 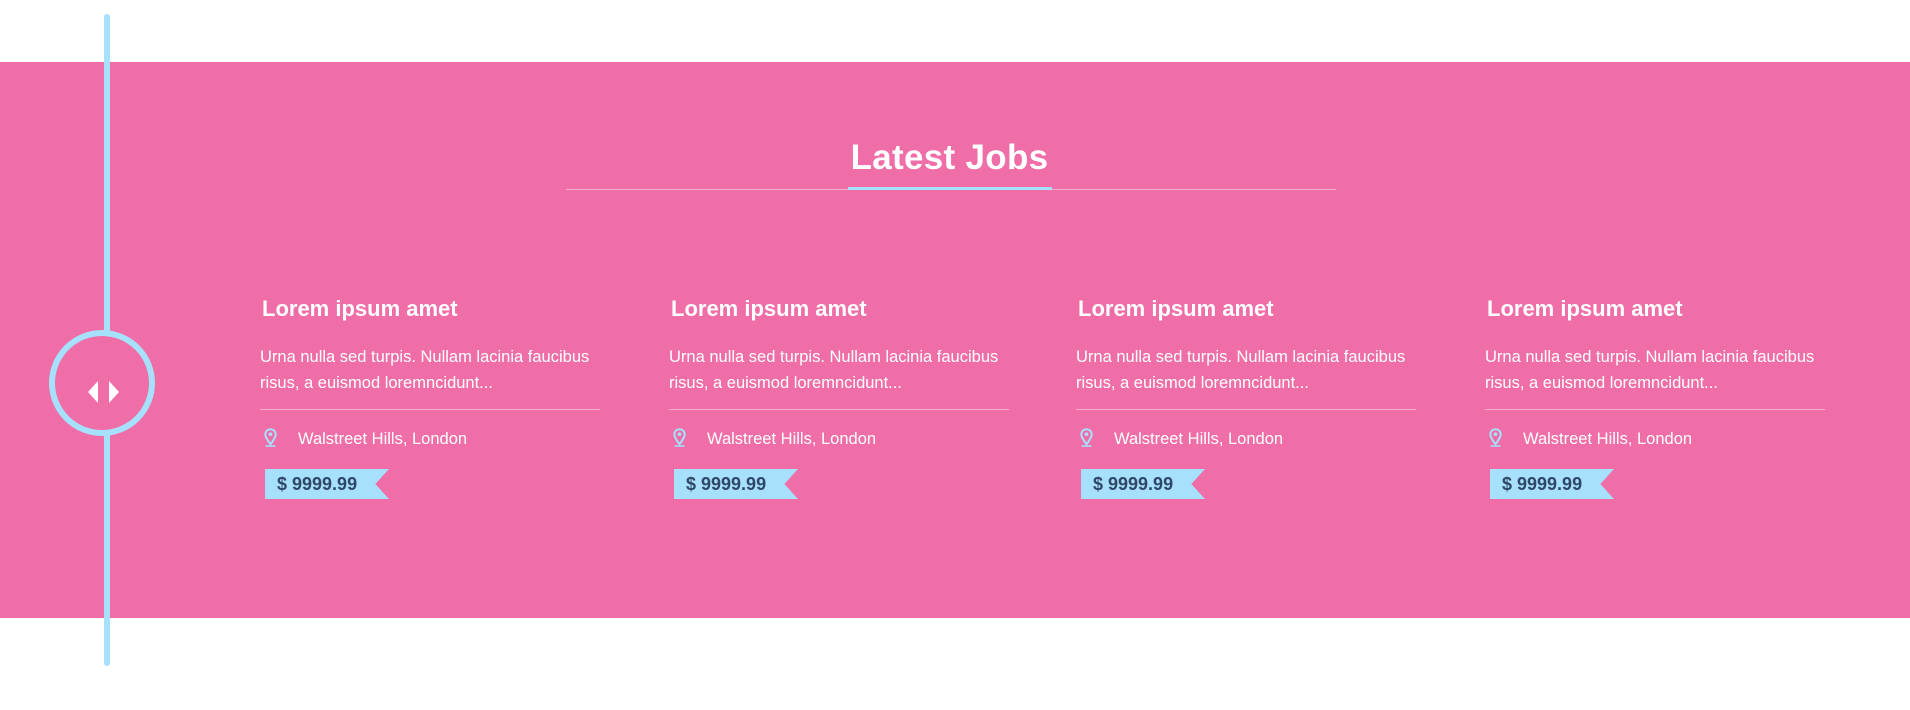 I want to click on caret-right-icon, so click(x=114, y=392).